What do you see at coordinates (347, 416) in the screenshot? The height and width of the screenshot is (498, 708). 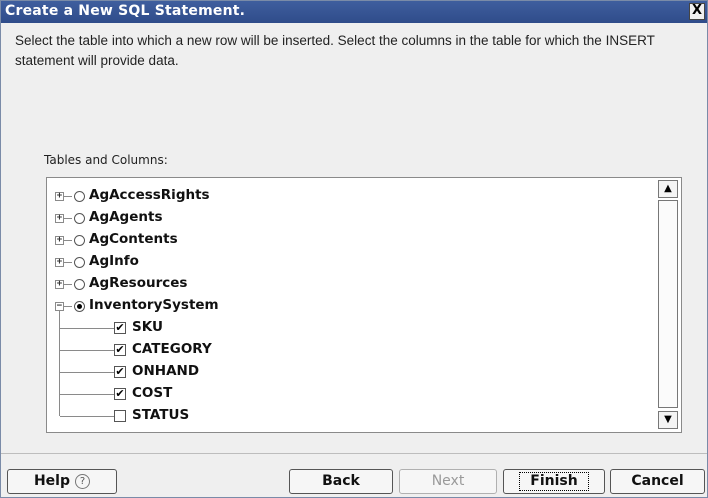 I see `tree-column-row: STATUS` at bounding box center [347, 416].